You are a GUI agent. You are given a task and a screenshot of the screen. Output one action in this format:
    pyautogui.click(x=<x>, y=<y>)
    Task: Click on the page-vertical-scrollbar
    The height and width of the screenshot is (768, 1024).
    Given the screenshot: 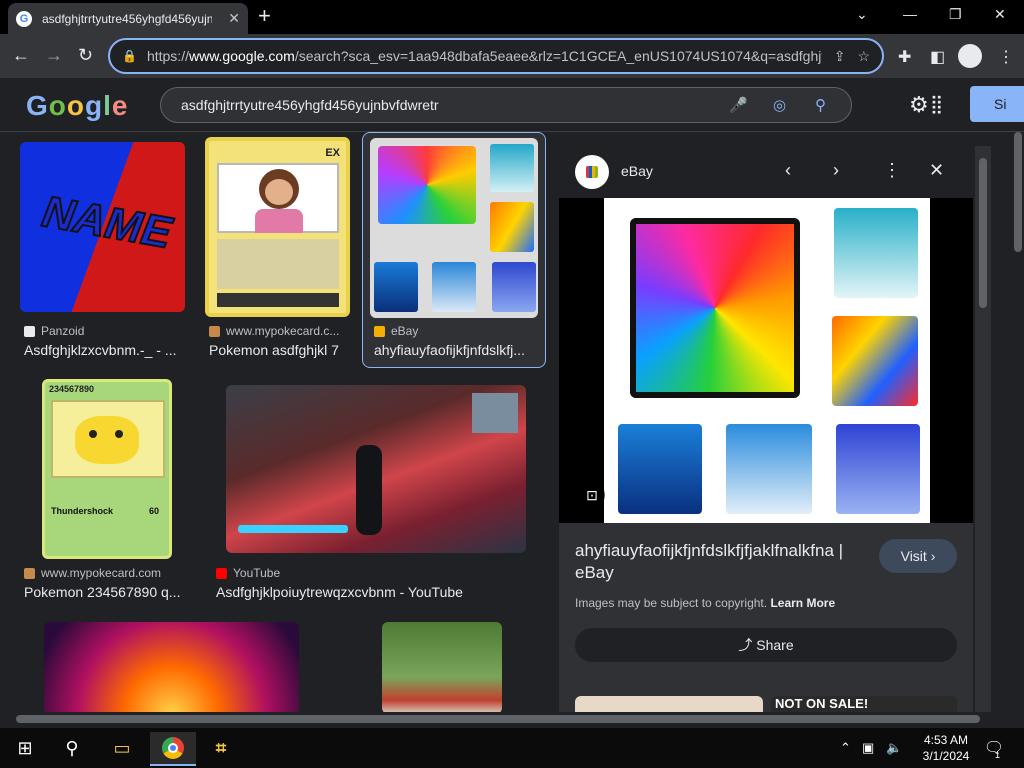 What is the action you would take?
    pyautogui.click(x=1018, y=422)
    